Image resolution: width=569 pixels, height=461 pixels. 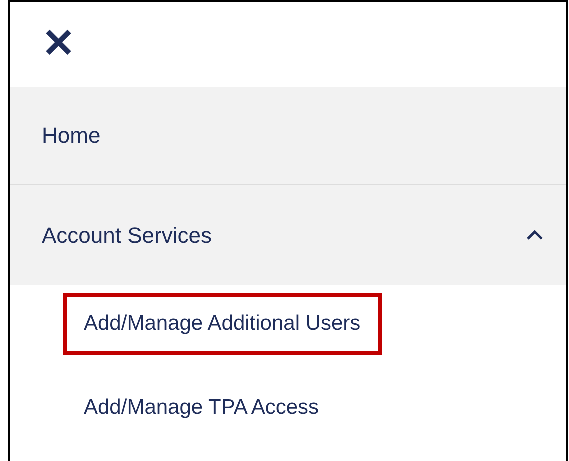 What do you see at coordinates (127, 236) in the screenshot?
I see `menu-group-label: Account Services` at bounding box center [127, 236].